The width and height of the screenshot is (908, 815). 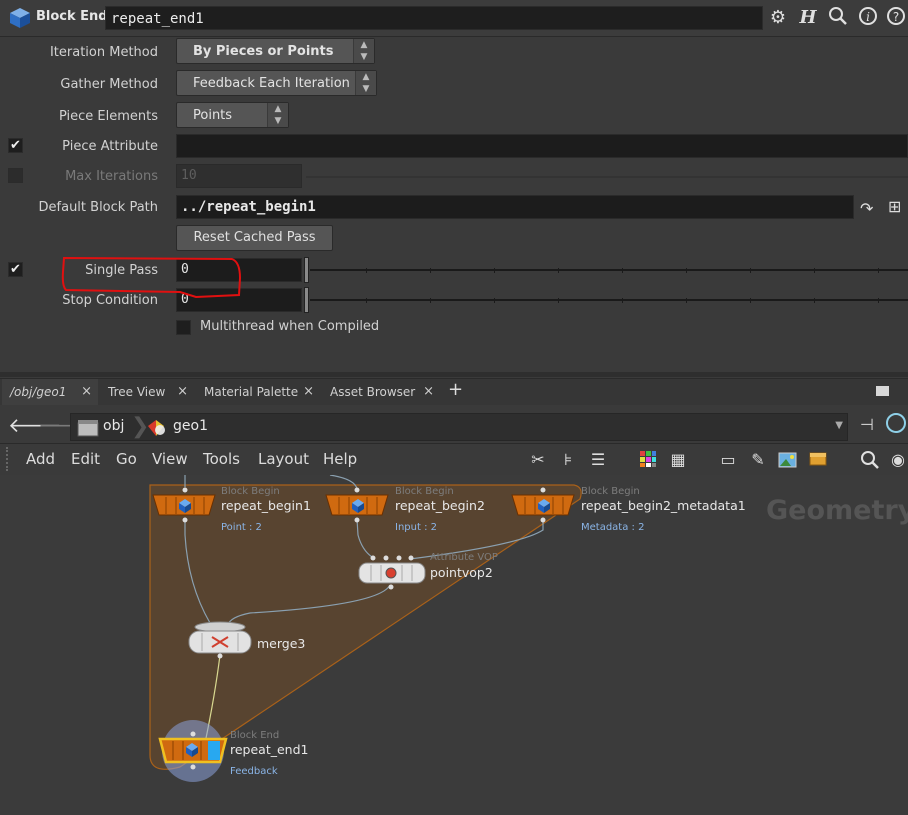 I want to click on network-box-icon: ▭, so click(x=728, y=460).